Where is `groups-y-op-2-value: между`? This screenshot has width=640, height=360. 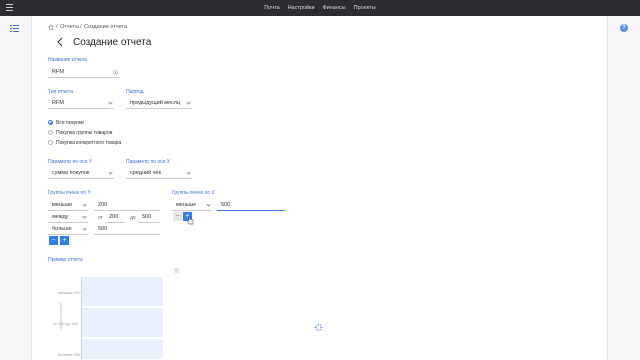 groups-y-op-2-value: между is located at coordinates (60, 217).